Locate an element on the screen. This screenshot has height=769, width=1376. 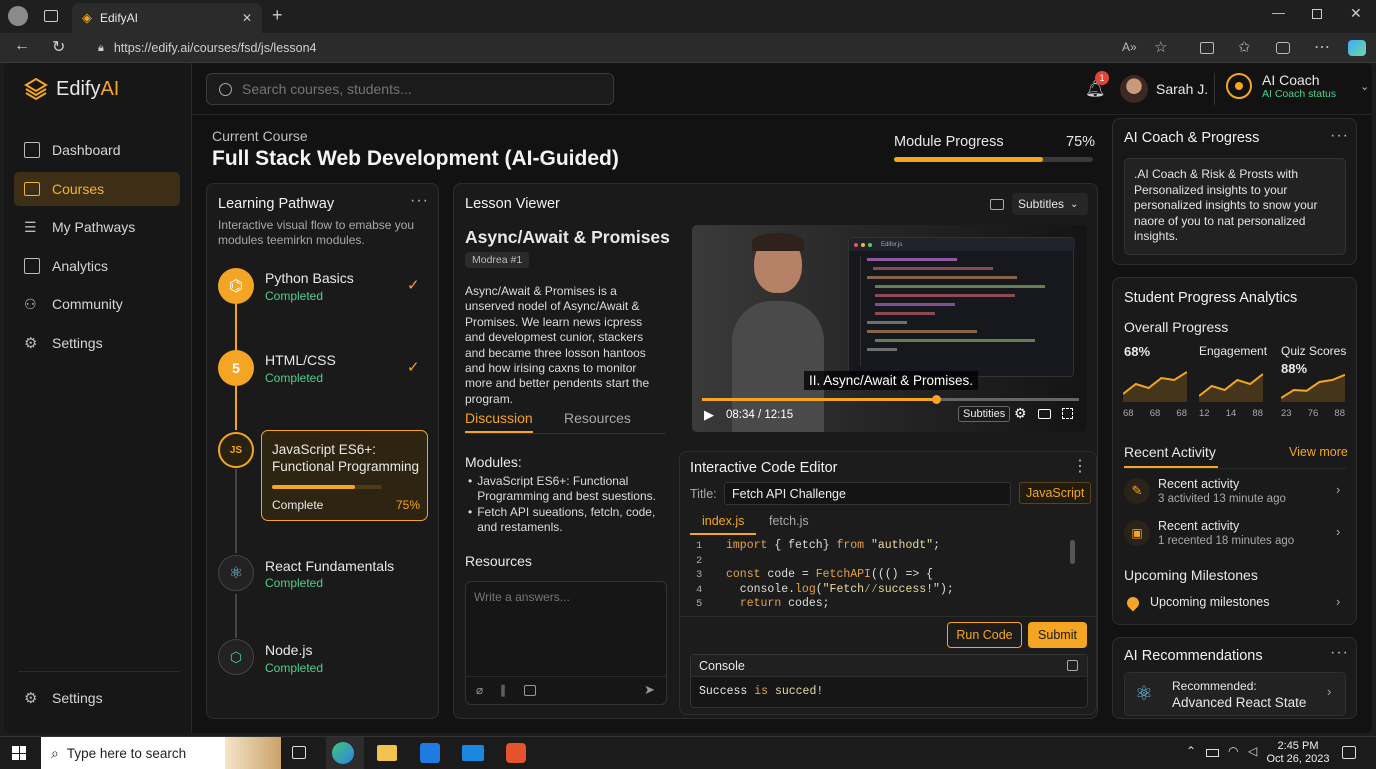
tray-chevron-icon: ⌃ is located at coordinates (1191, 751).